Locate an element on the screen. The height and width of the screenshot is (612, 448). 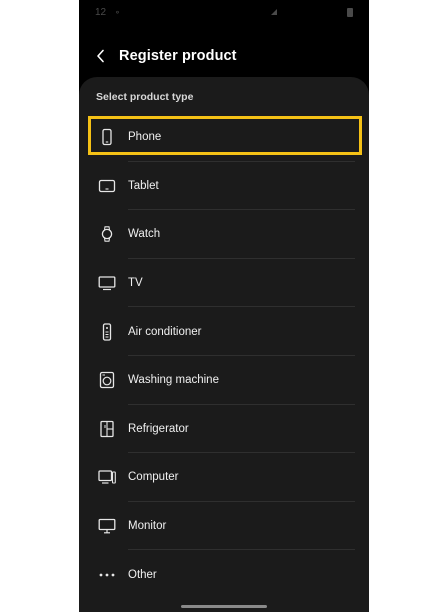
product-label: Air conditioner is located at coordinates (165, 331).